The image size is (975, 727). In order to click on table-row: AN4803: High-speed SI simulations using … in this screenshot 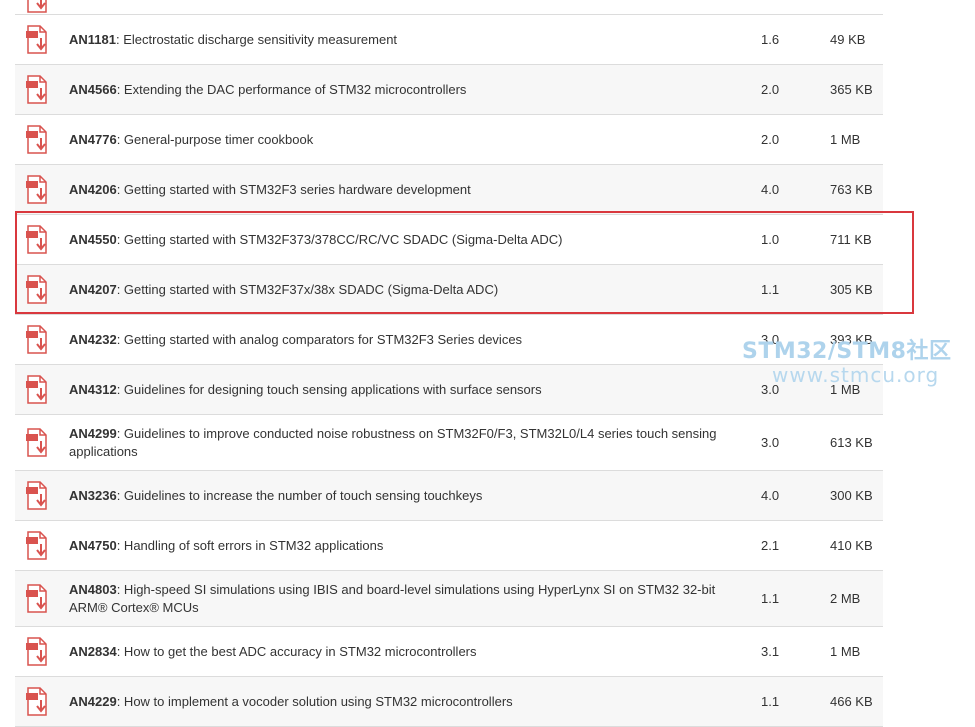, I will do `click(449, 599)`.